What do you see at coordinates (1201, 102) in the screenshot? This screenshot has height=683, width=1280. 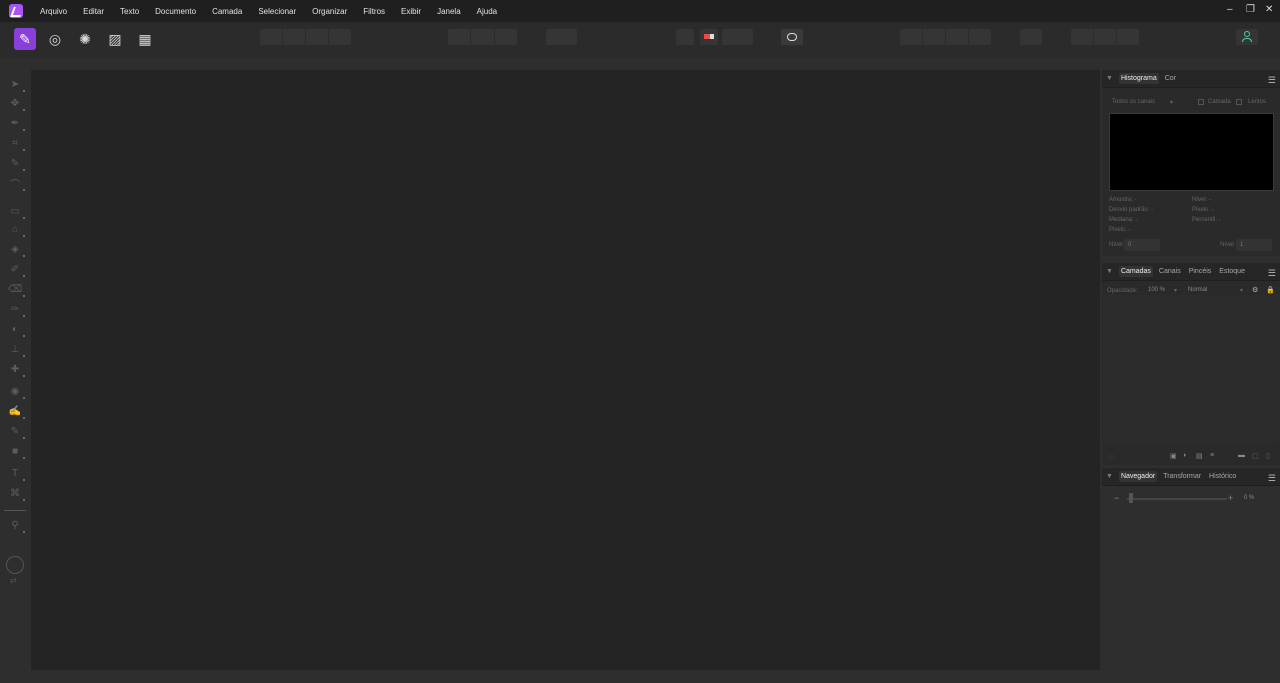 I see `layer-checkbox` at bounding box center [1201, 102].